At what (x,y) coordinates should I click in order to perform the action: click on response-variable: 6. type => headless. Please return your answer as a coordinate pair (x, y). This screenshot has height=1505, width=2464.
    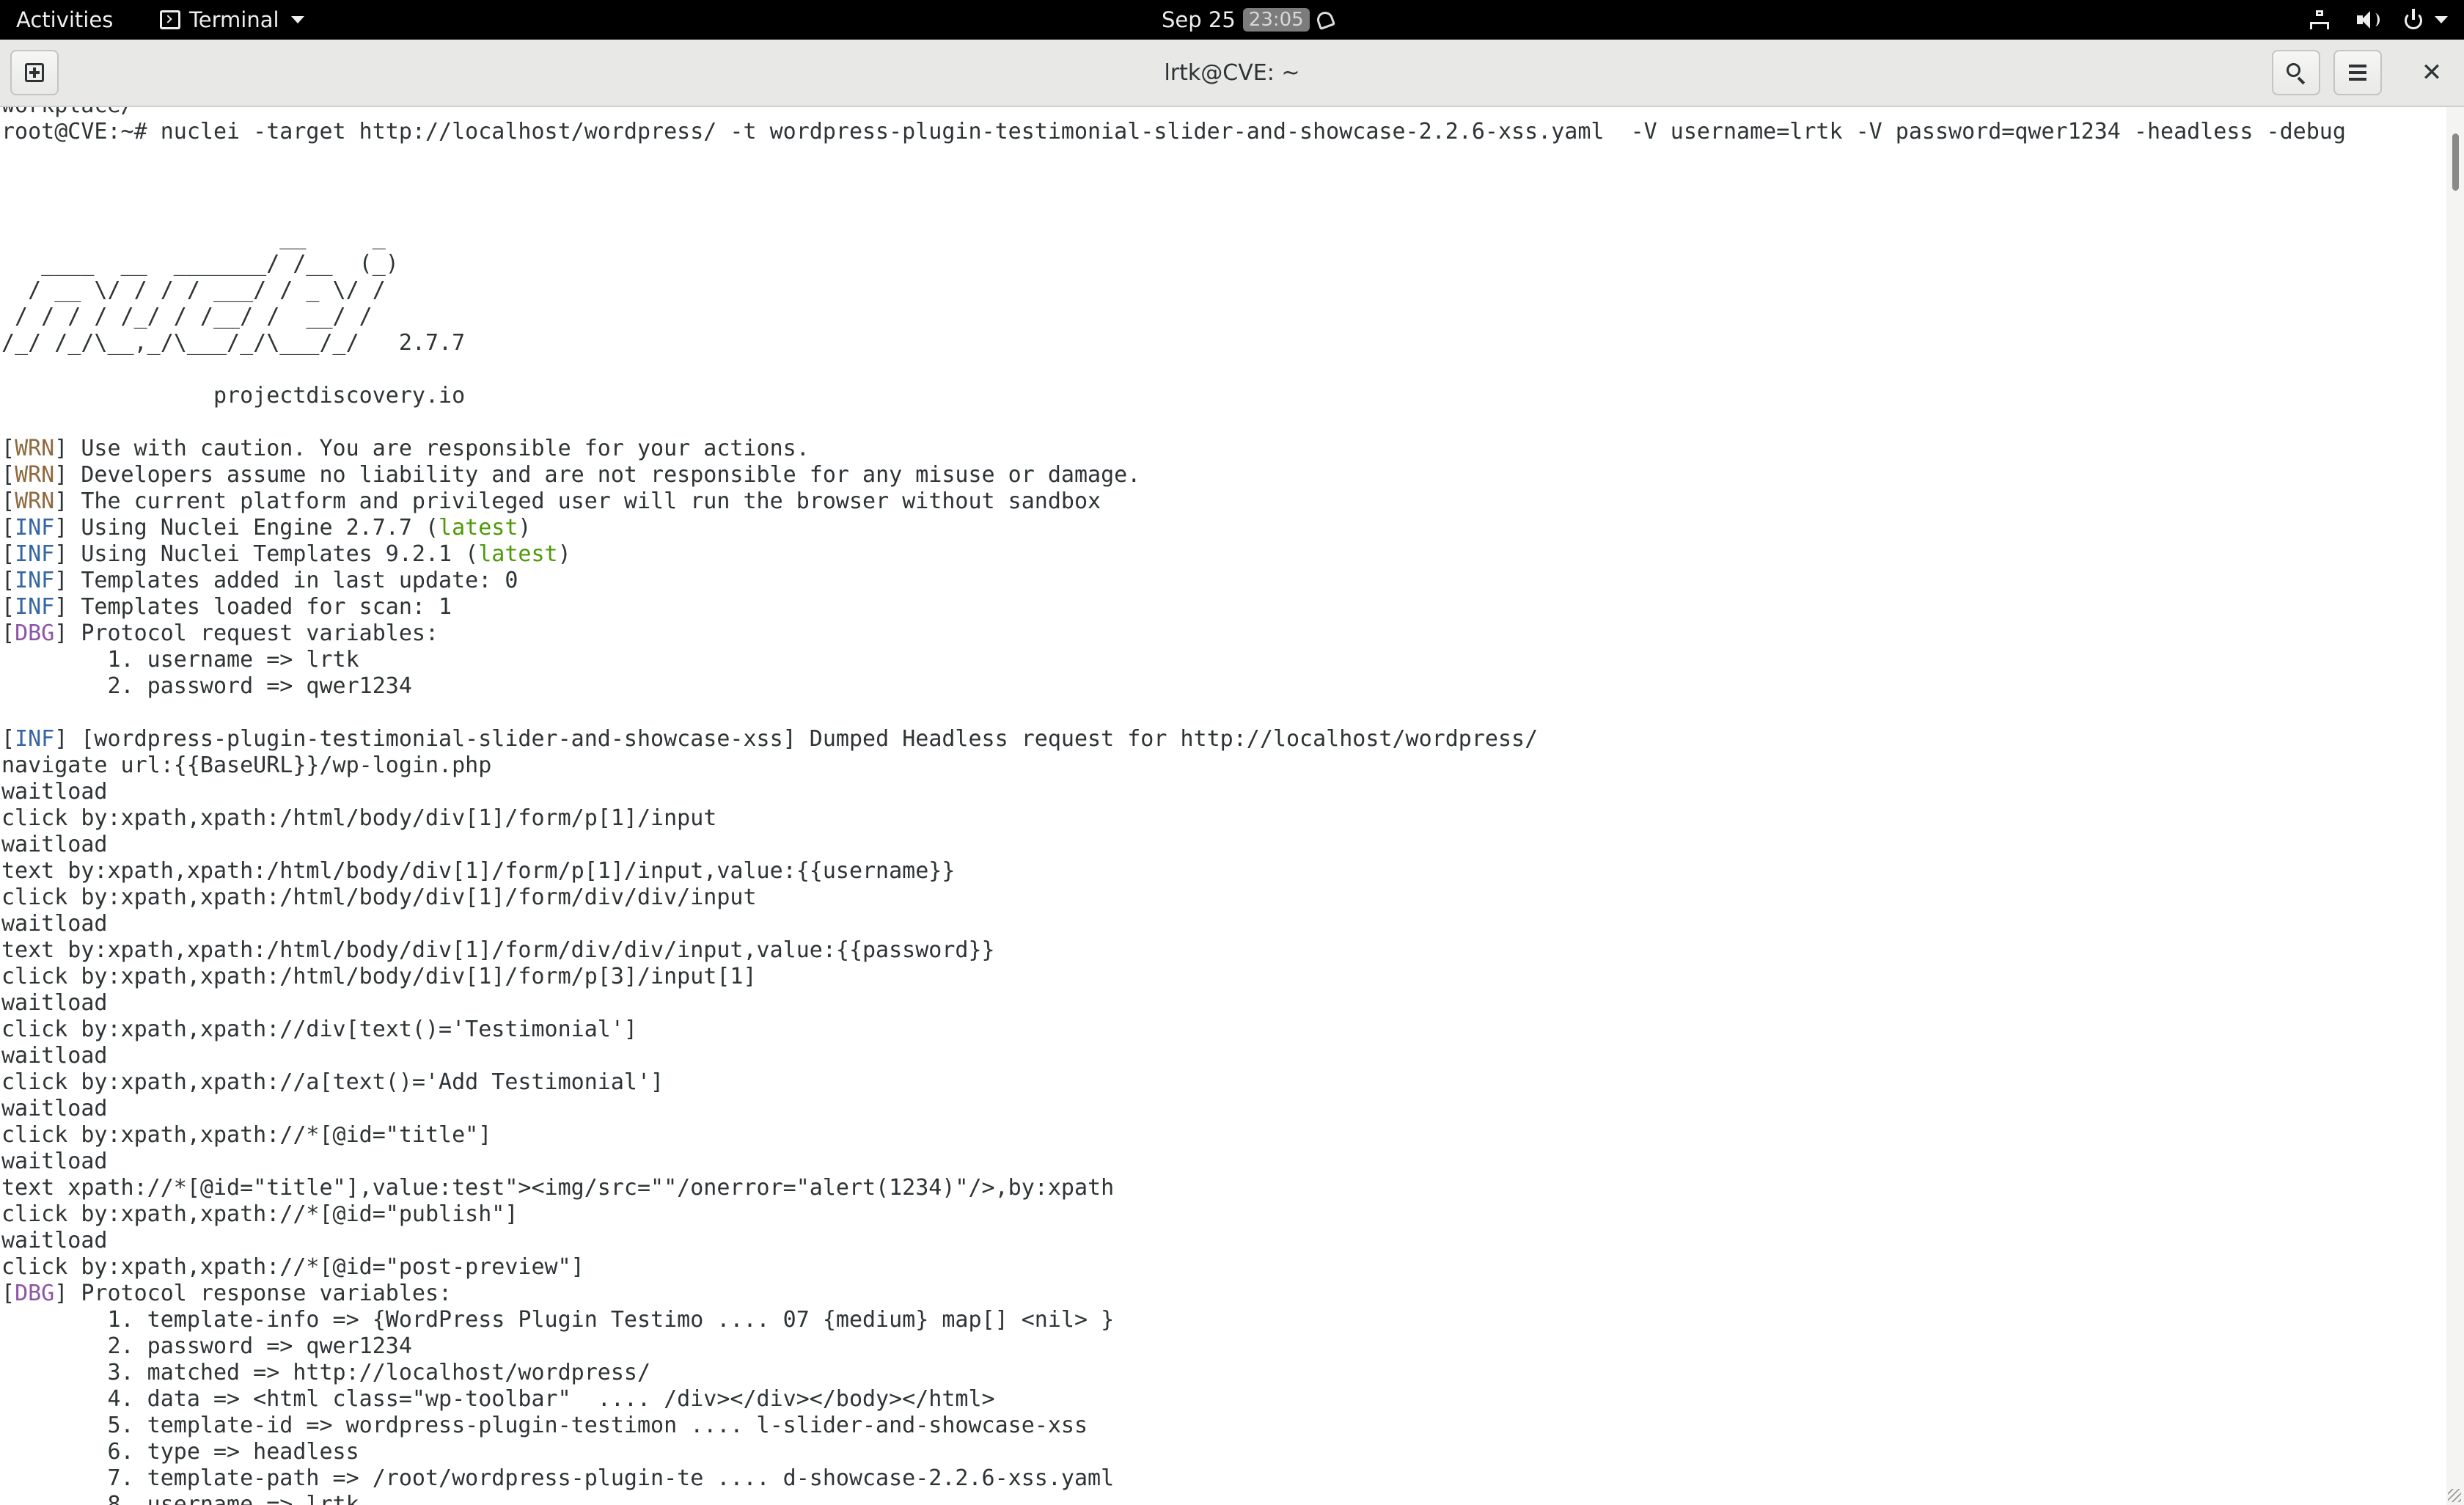
    Looking at the image, I should click on (180, 1452).